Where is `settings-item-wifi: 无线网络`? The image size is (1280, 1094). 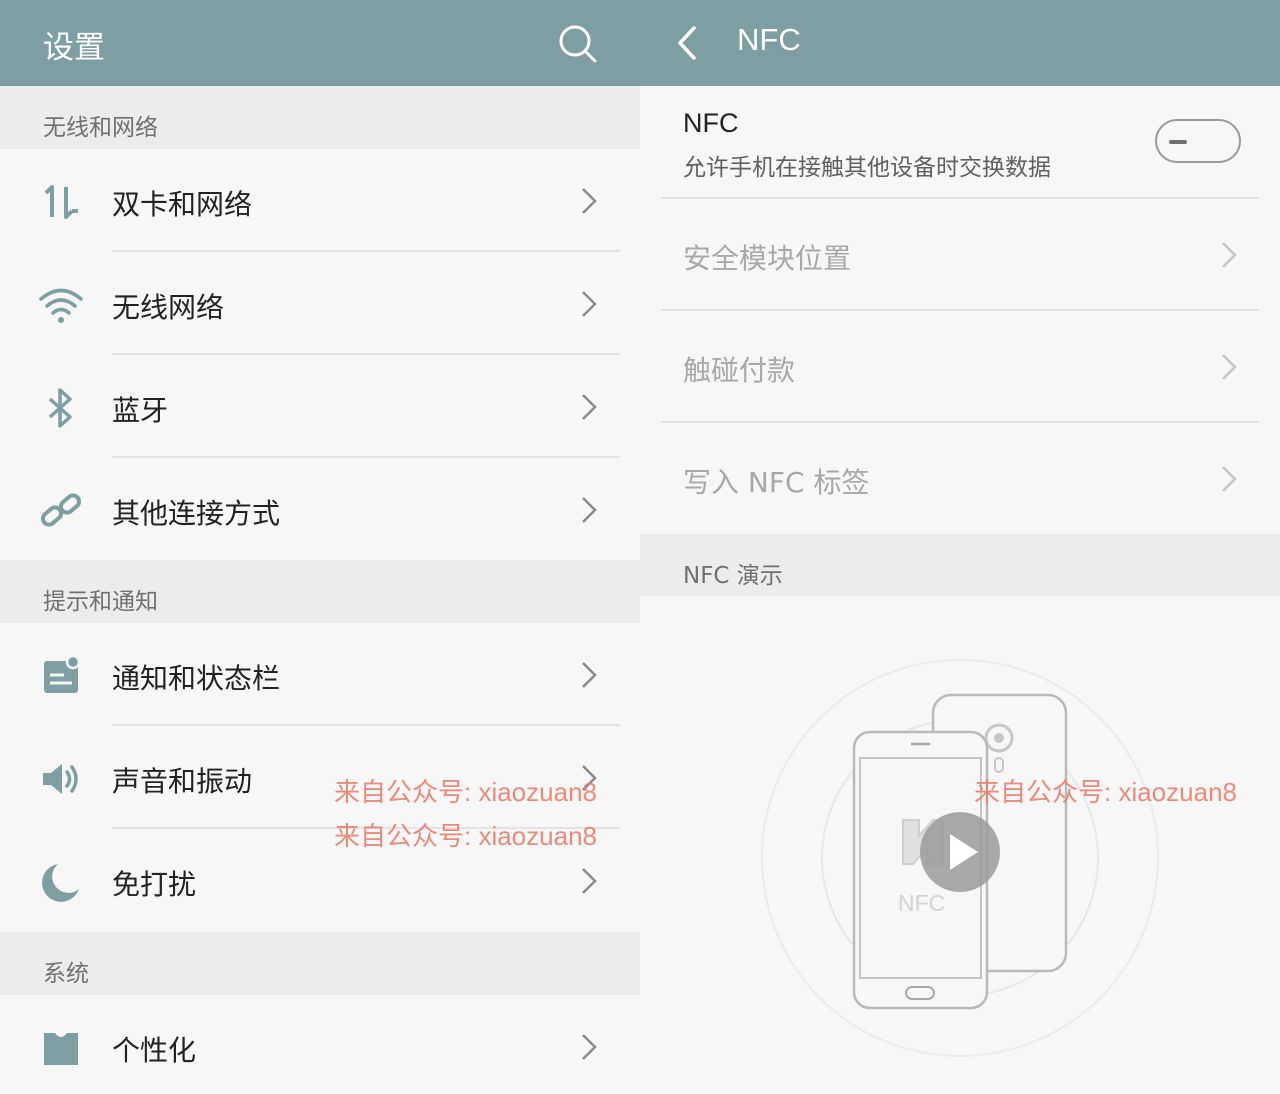 settings-item-wifi: 无线网络 is located at coordinates (320, 303).